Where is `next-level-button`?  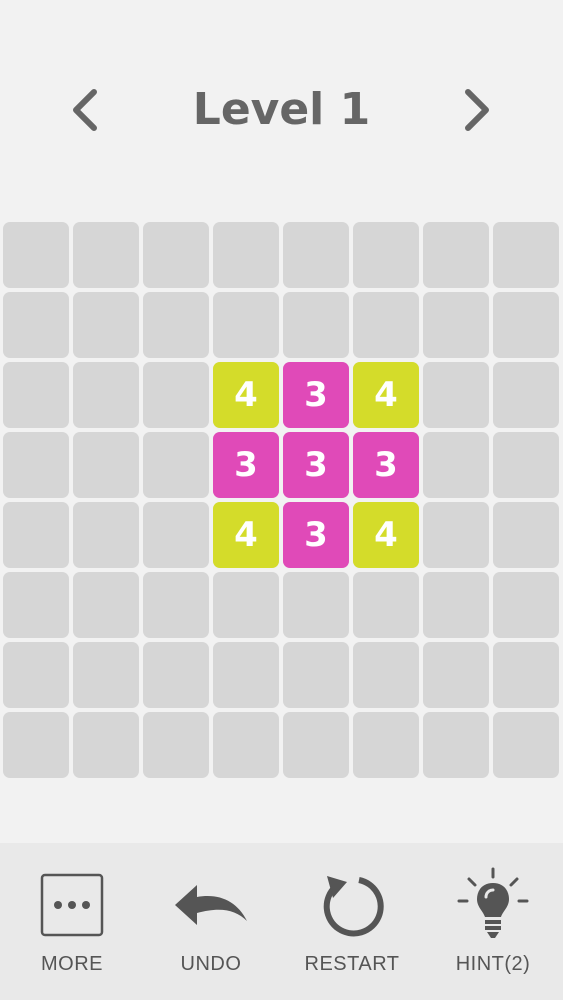
next-level-button is located at coordinates (477, 110).